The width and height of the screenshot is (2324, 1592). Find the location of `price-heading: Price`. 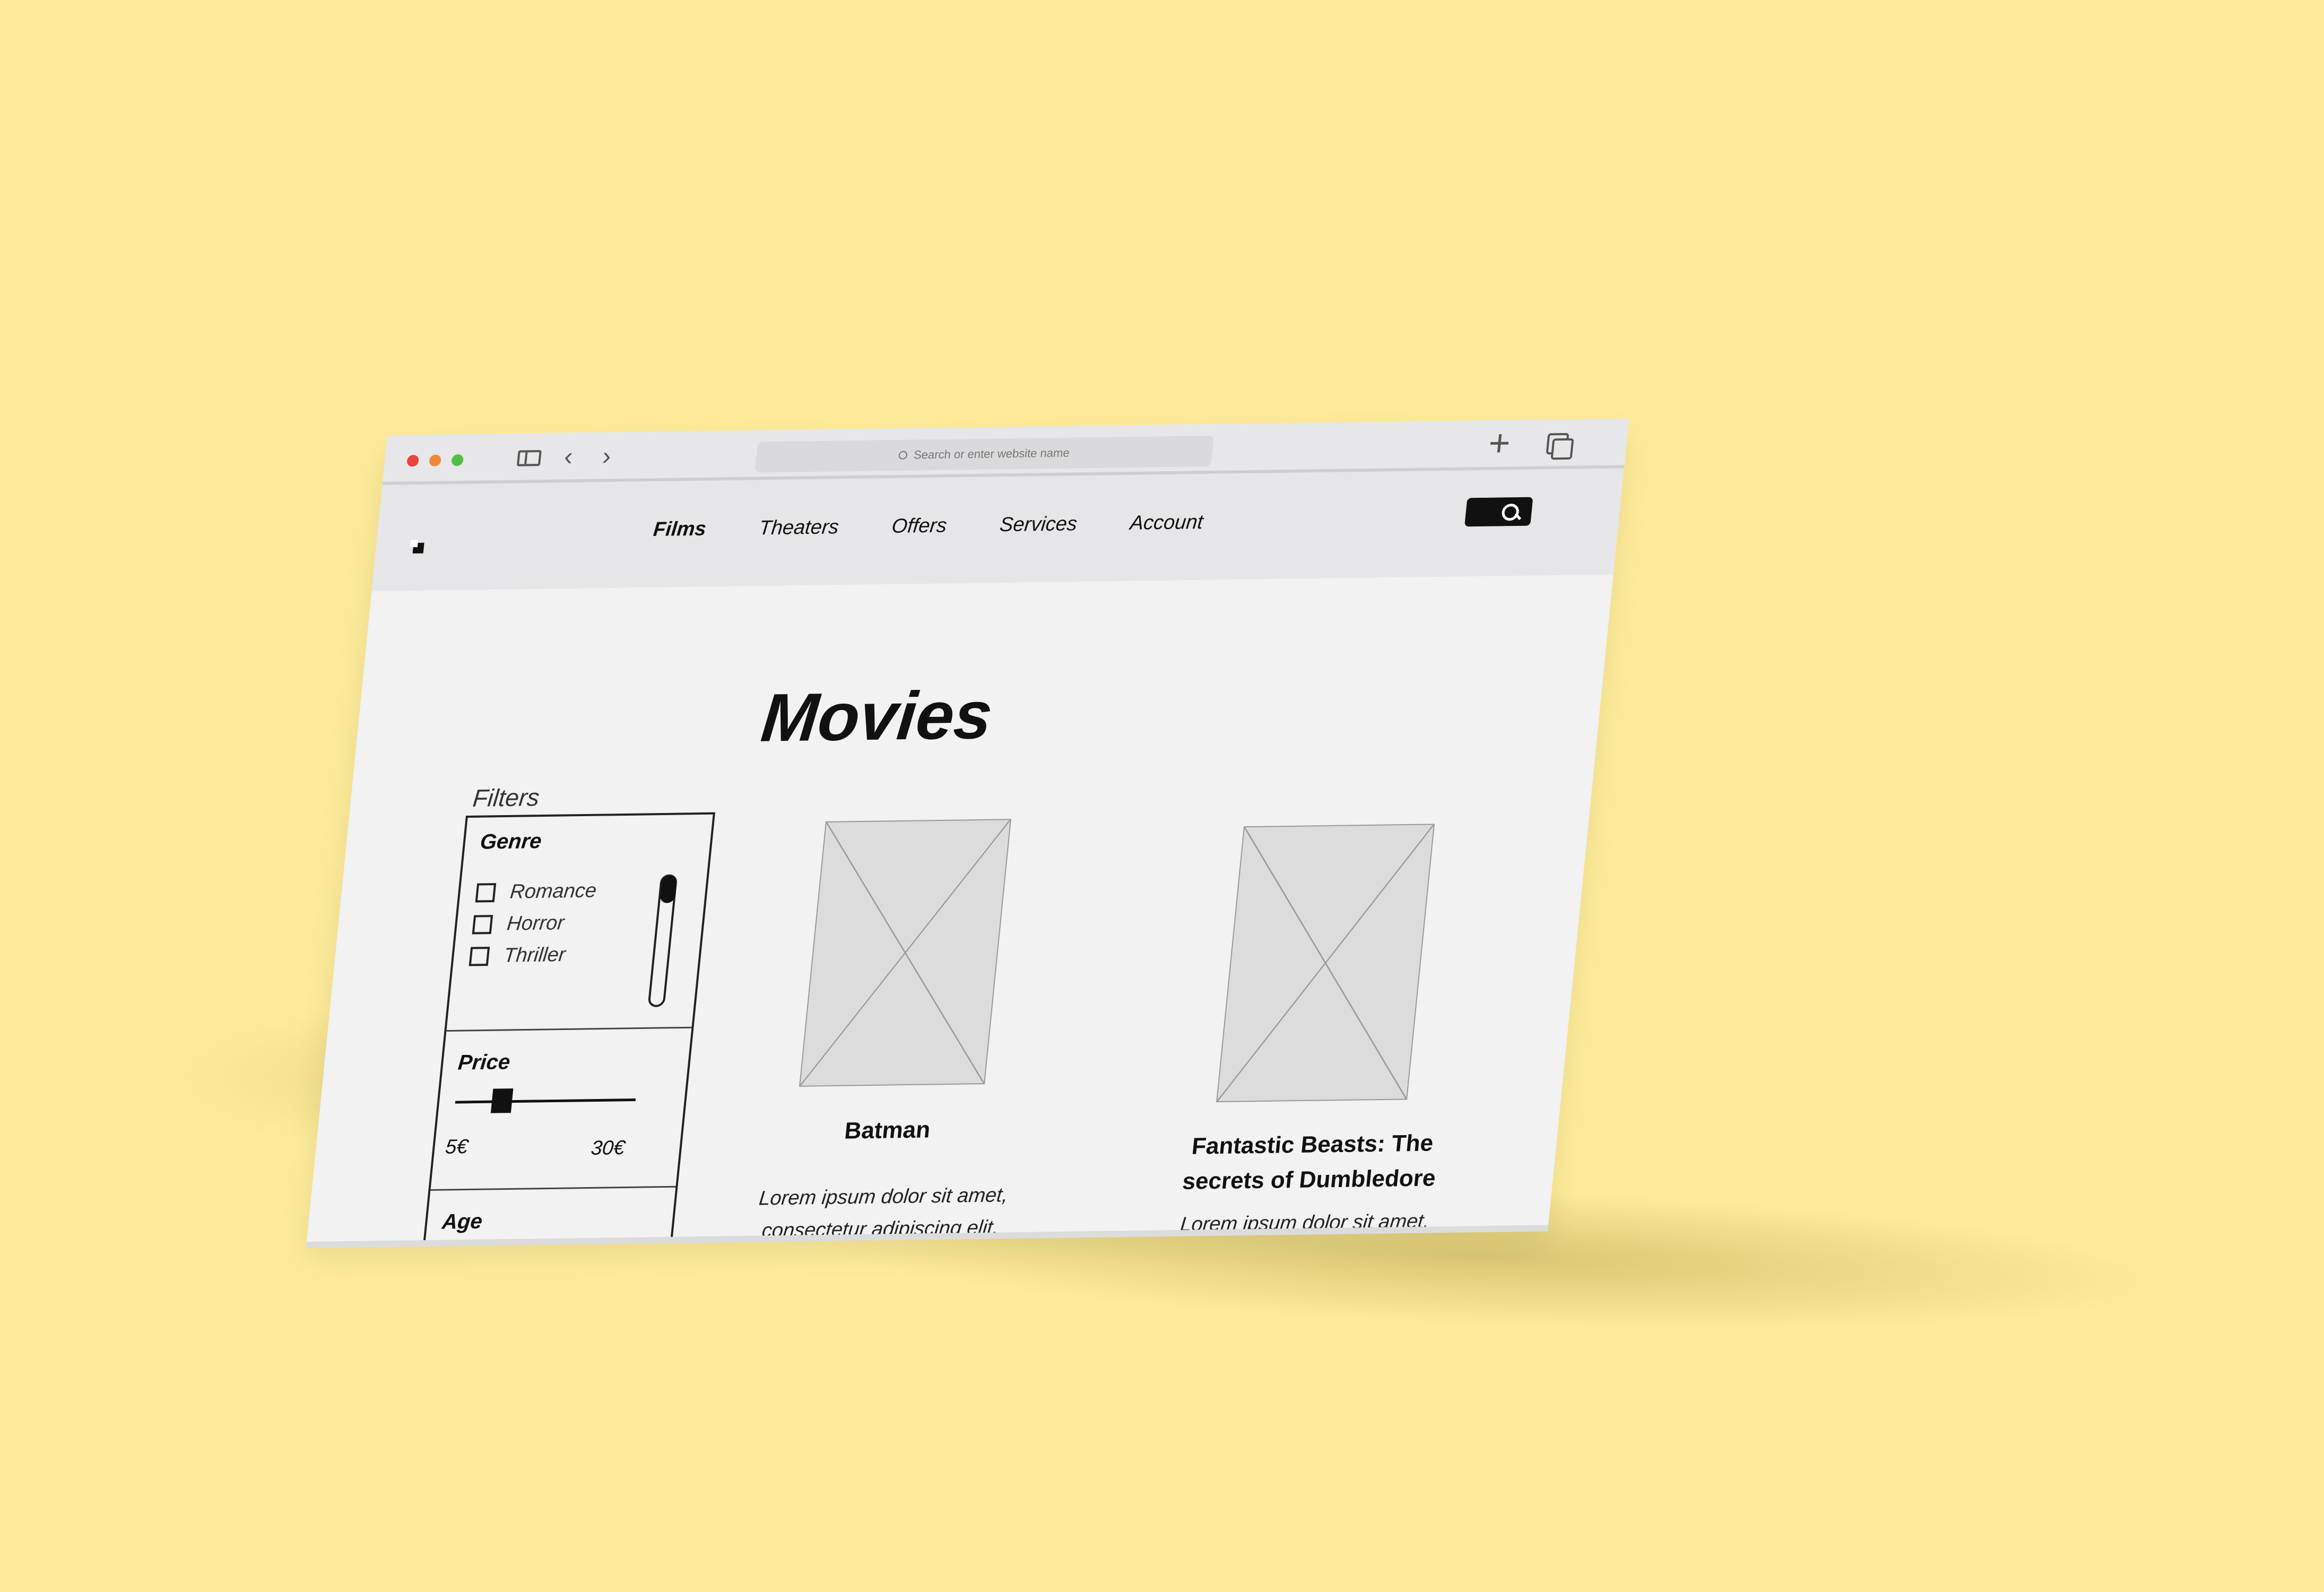

price-heading: Price is located at coordinates (484, 1062).